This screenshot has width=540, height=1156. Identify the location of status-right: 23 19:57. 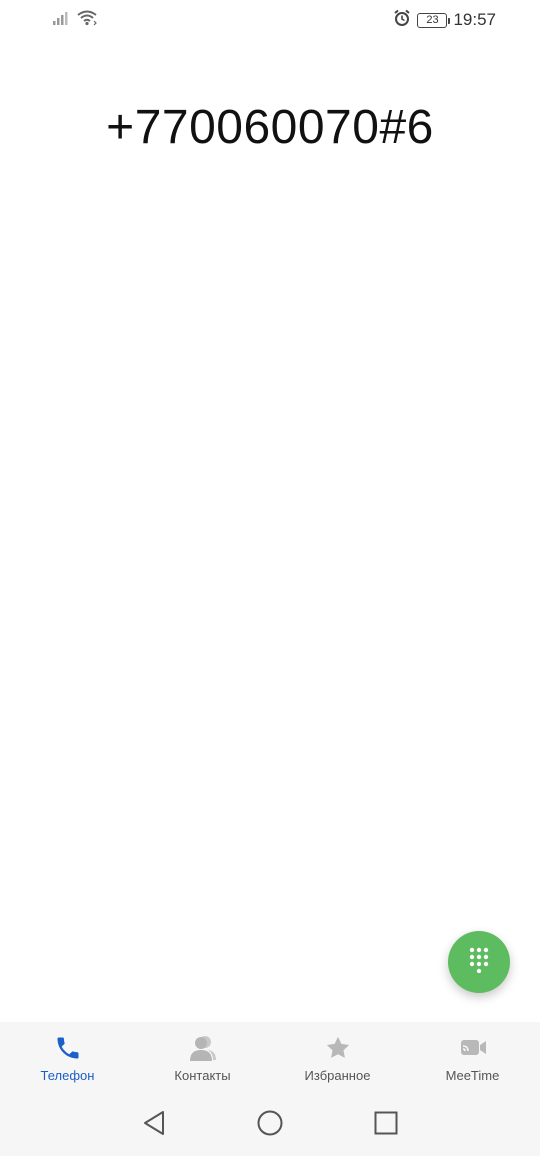
(444, 20).